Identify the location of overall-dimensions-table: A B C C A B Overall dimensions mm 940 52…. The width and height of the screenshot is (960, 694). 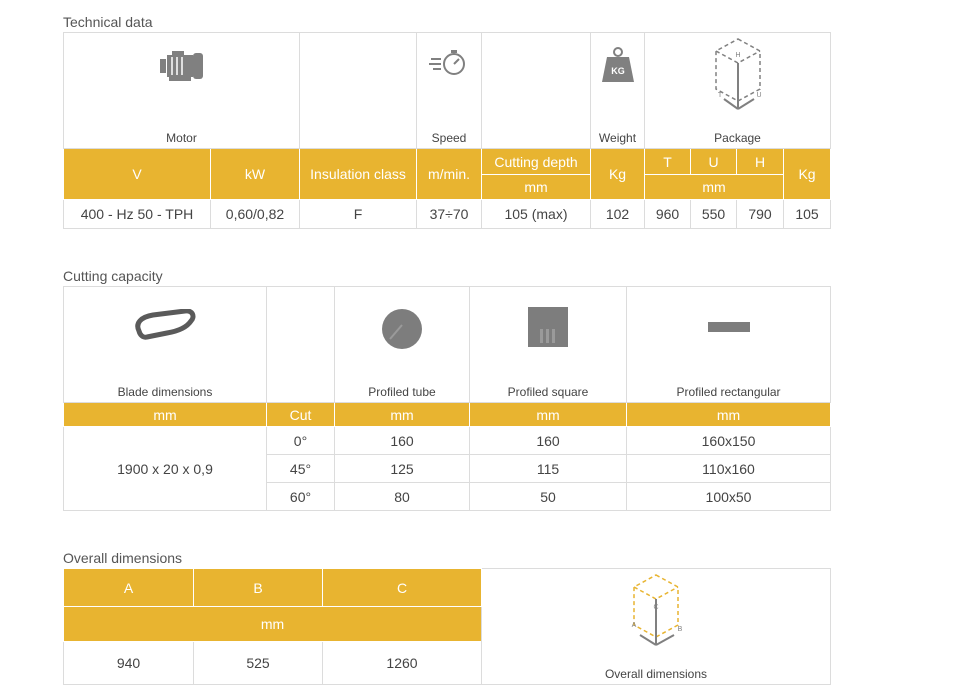
(447, 626).